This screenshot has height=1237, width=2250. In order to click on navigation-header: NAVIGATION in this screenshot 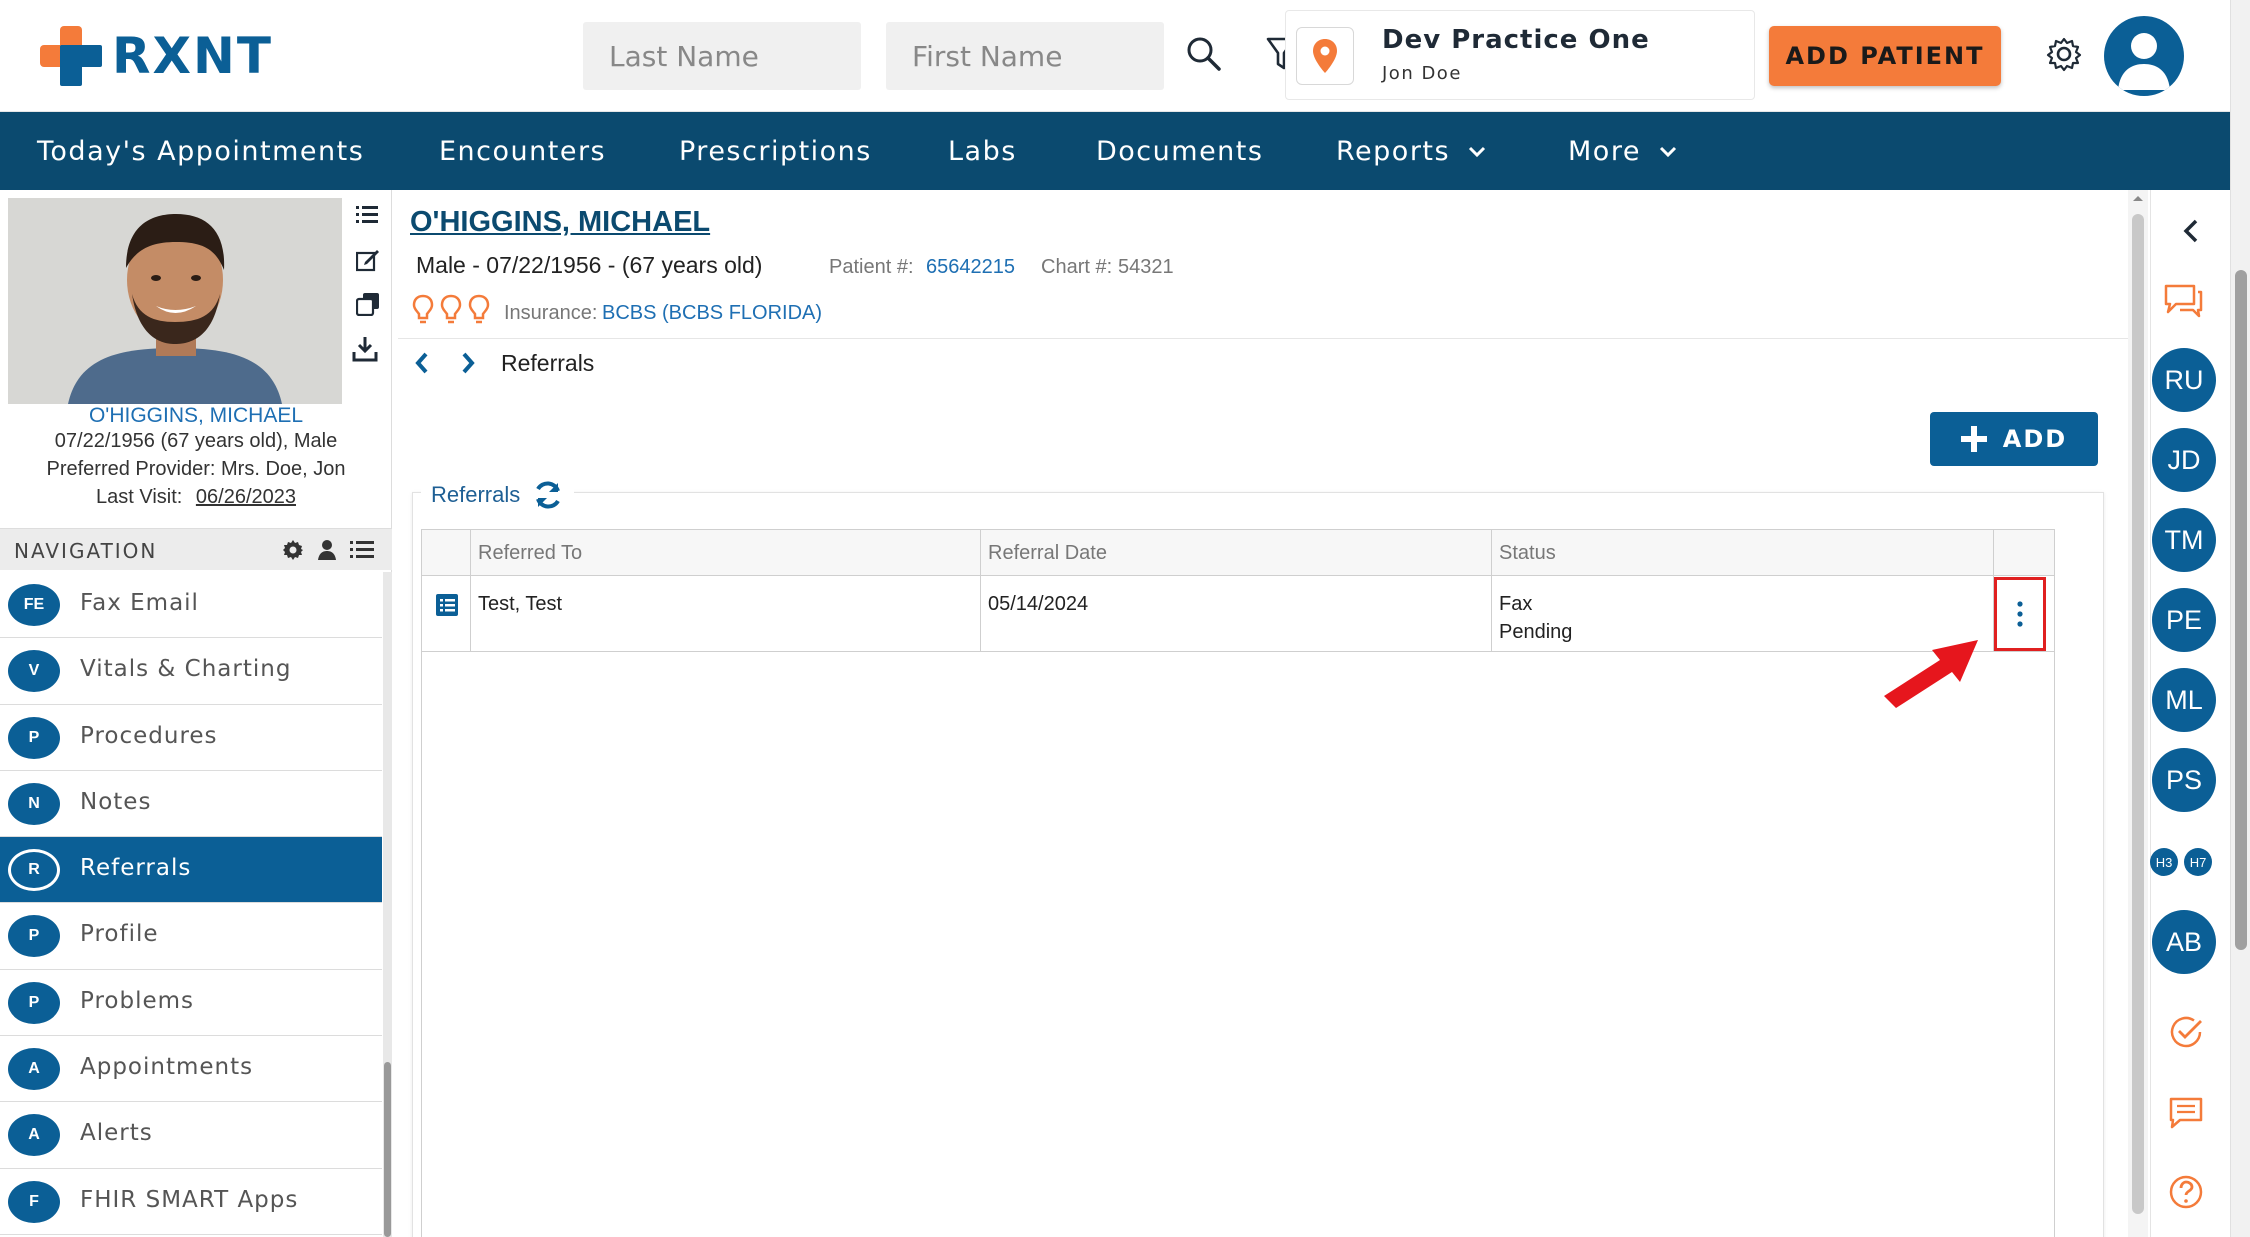, I will do `click(196, 549)`.